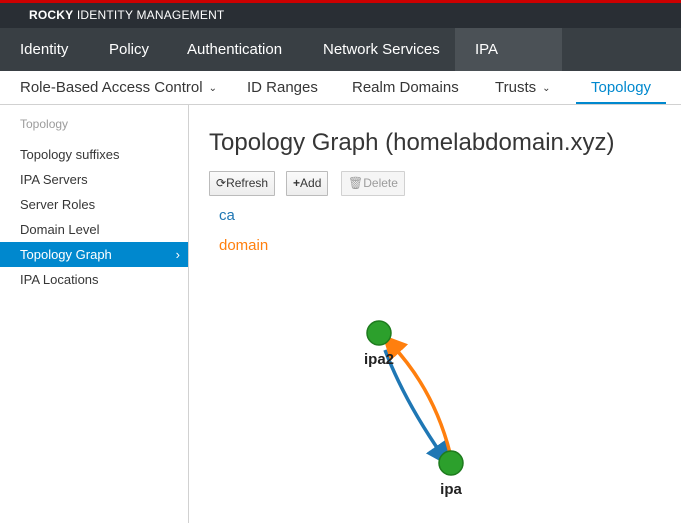  I want to click on refresh-icon: ⟳, so click(221, 183).